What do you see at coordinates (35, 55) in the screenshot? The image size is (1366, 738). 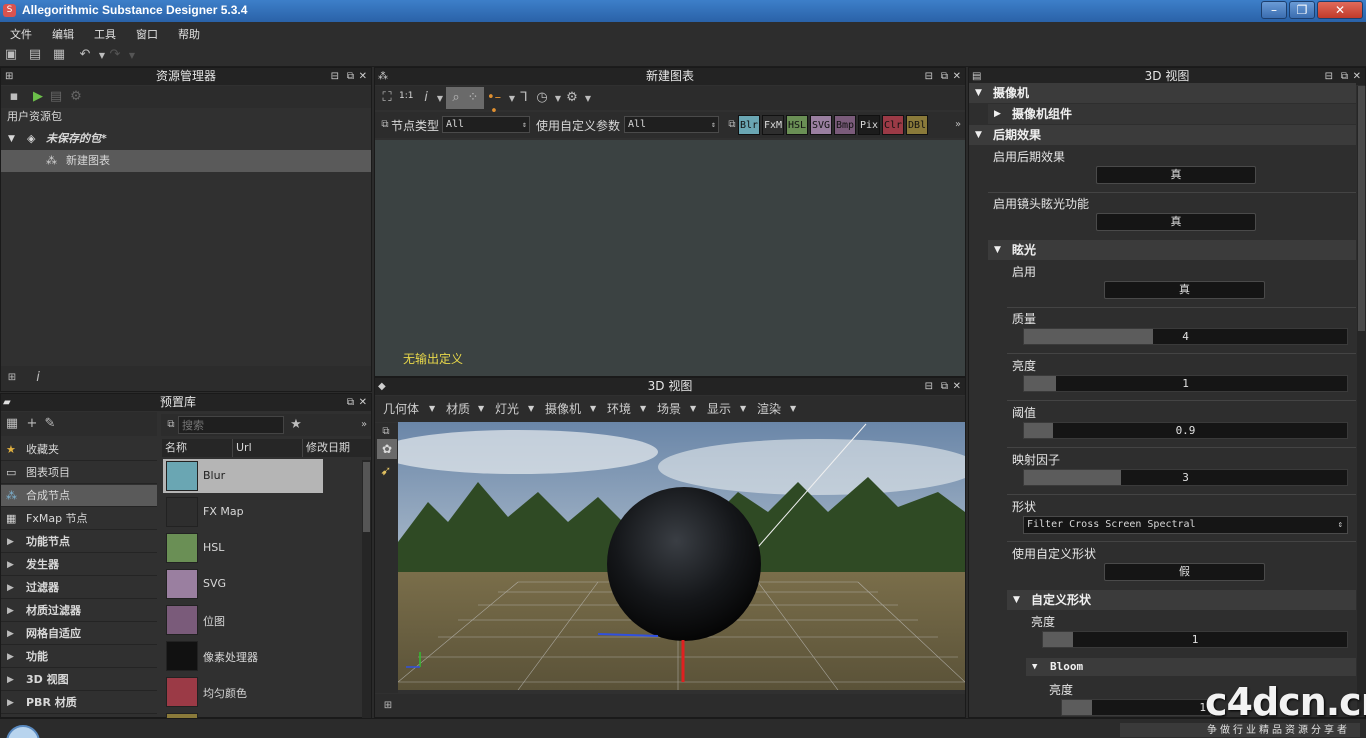 I see `open-icon: ▤` at bounding box center [35, 55].